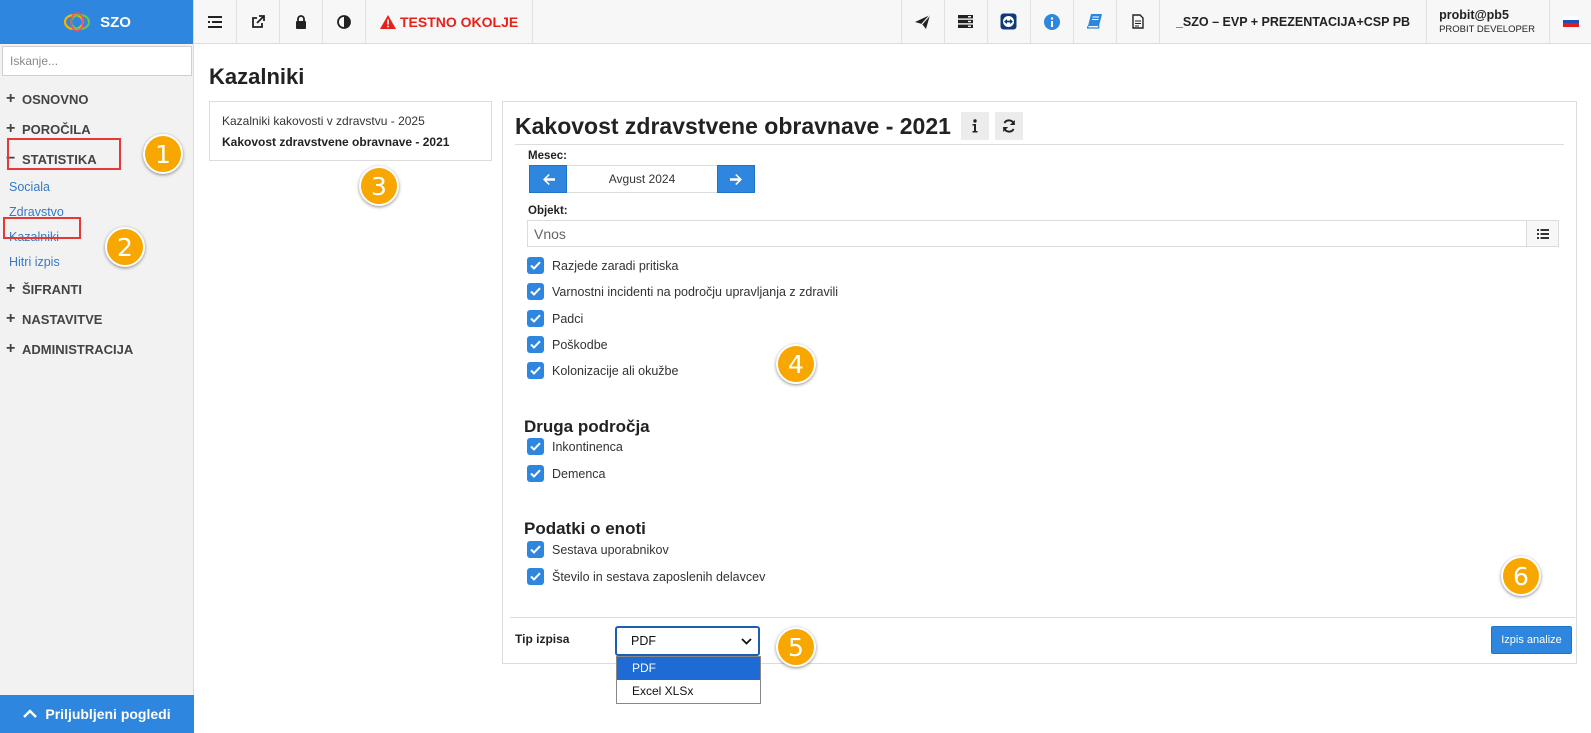 Image resolution: width=1591 pixels, height=733 pixels. I want to click on contrast-icon, so click(344, 21).